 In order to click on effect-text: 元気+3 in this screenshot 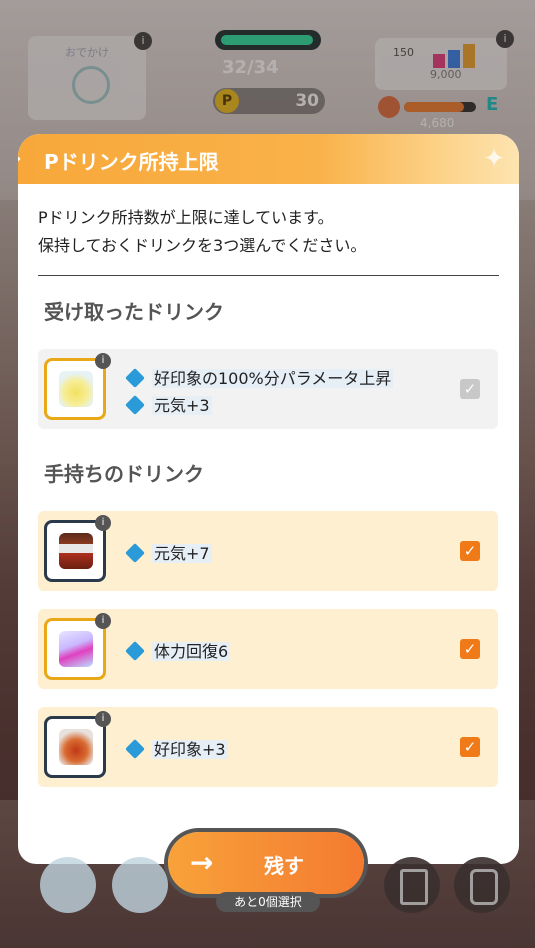, I will do `click(182, 405)`.